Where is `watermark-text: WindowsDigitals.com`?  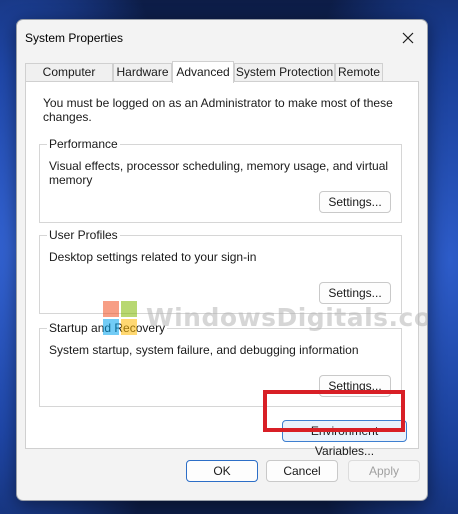
watermark-text: WindowsDigitals.com is located at coordinates (287, 317).